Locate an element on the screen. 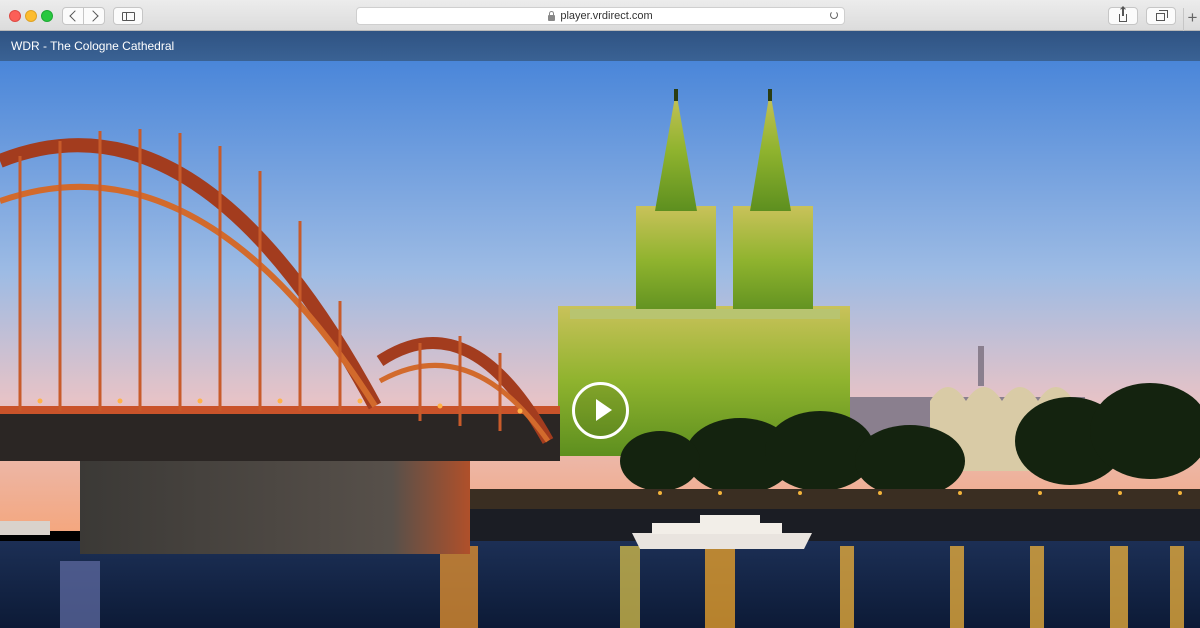 Image resolution: width=1200 pixels, height=628 pixels. back-button is located at coordinates (73, 16).